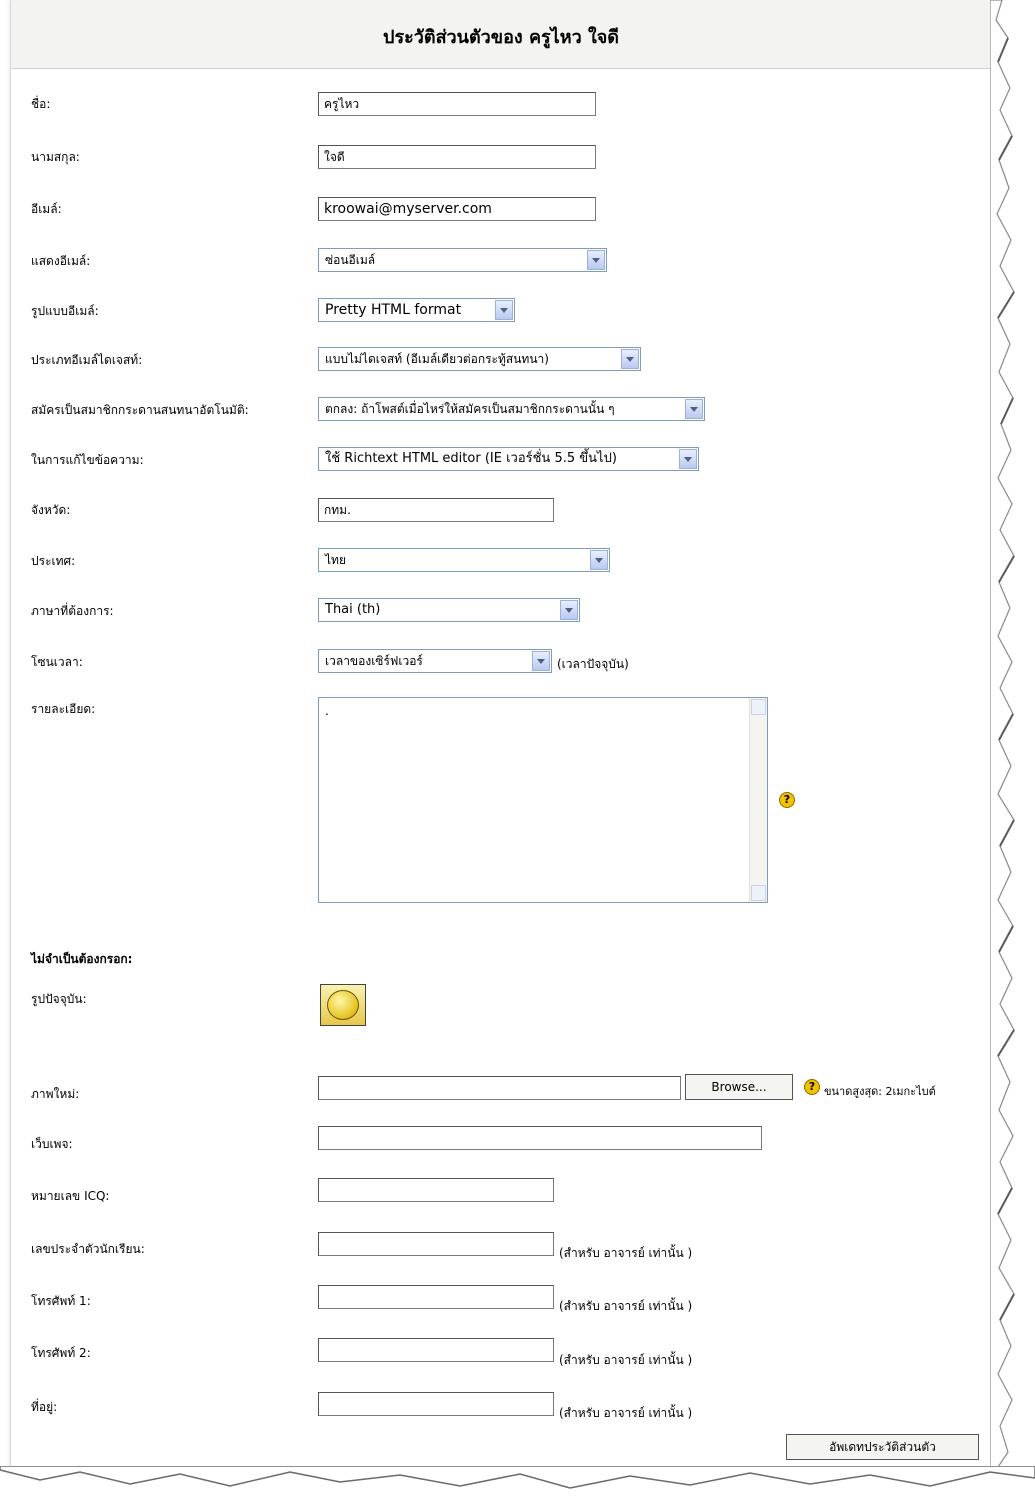 This screenshot has width=1035, height=1499. What do you see at coordinates (543, 800) in the screenshot?
I see `description-textarea: .` at bounding box center [543, 800].